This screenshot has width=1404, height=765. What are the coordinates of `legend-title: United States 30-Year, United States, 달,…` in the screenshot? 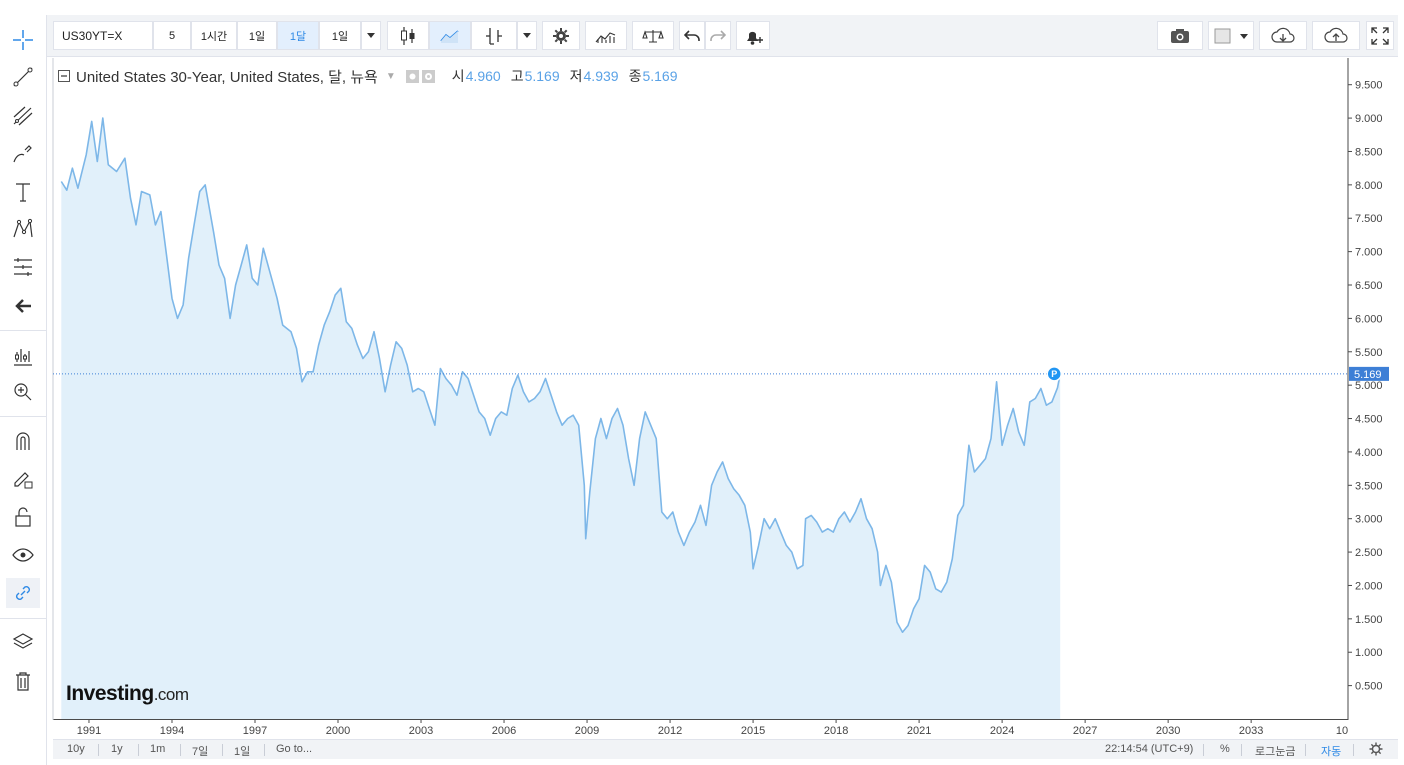 It's located at (227, 77).